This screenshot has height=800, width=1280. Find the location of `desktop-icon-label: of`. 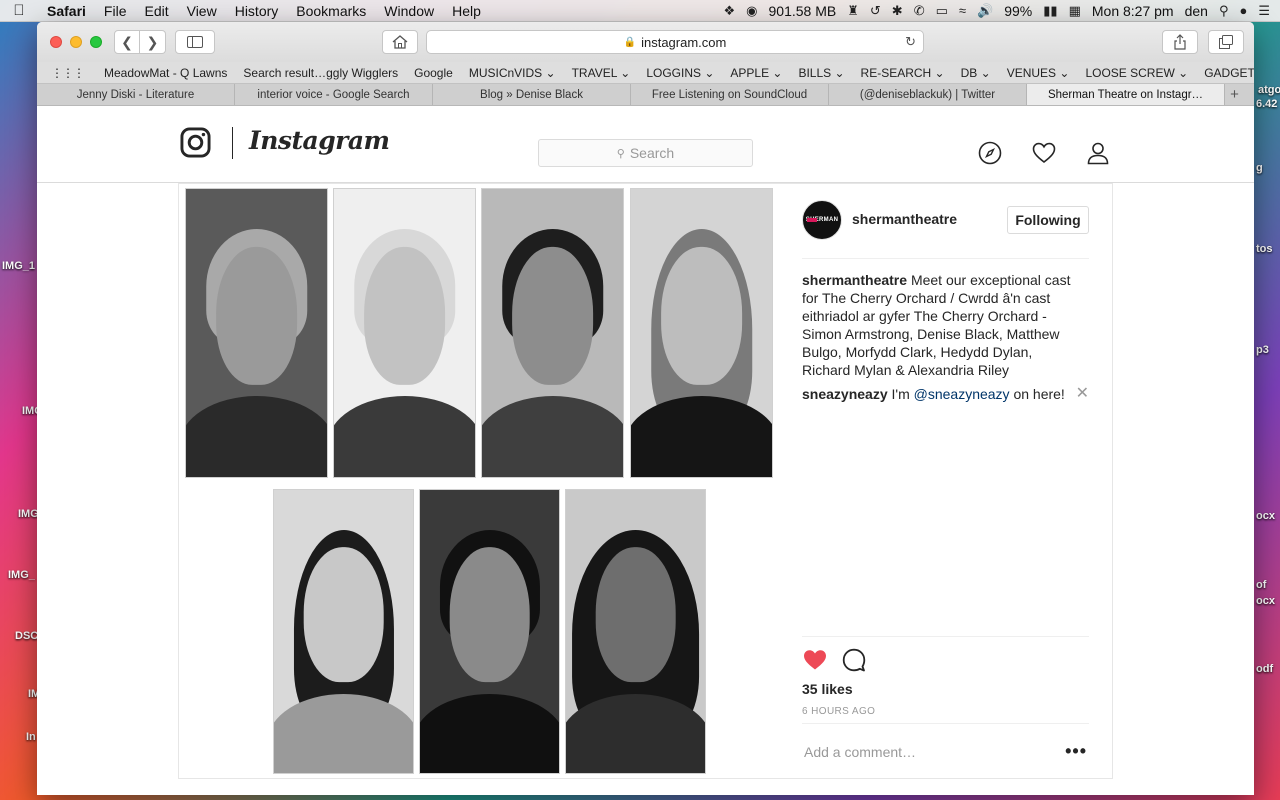

desktop-icon-label: of is located at coordinates (1261, 585).